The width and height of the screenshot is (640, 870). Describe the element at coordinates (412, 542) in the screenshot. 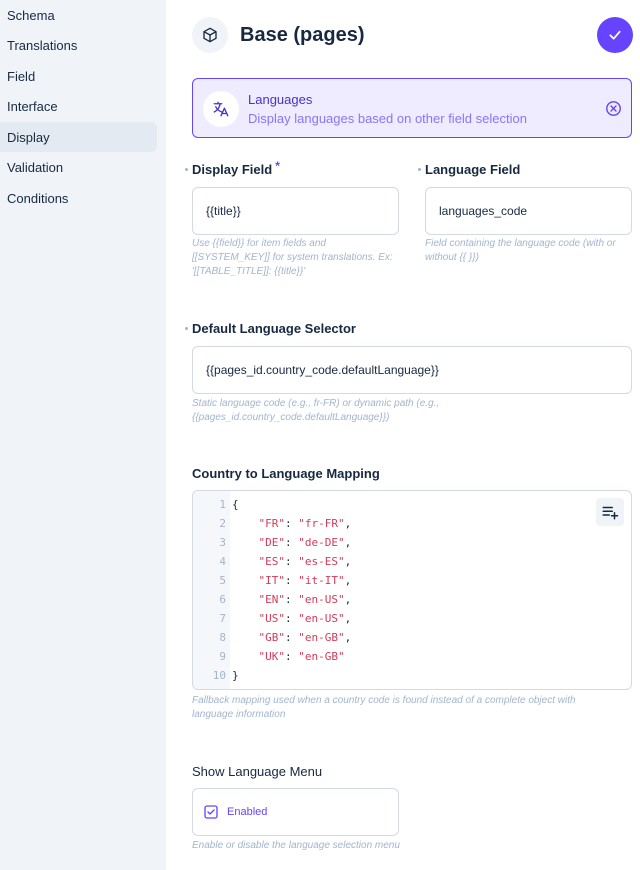

I see `code-line: 3 "DE": "de-DE",` at that location.